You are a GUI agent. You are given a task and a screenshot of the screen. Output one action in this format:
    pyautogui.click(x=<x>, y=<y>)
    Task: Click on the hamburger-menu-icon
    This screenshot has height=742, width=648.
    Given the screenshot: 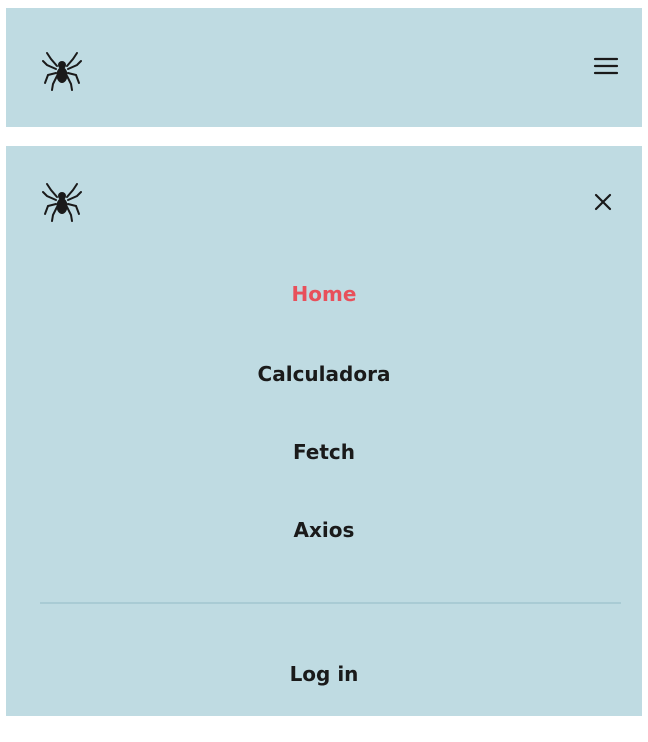 What is the action you would take?
    pyautogui.click(x=606, y=66)
    